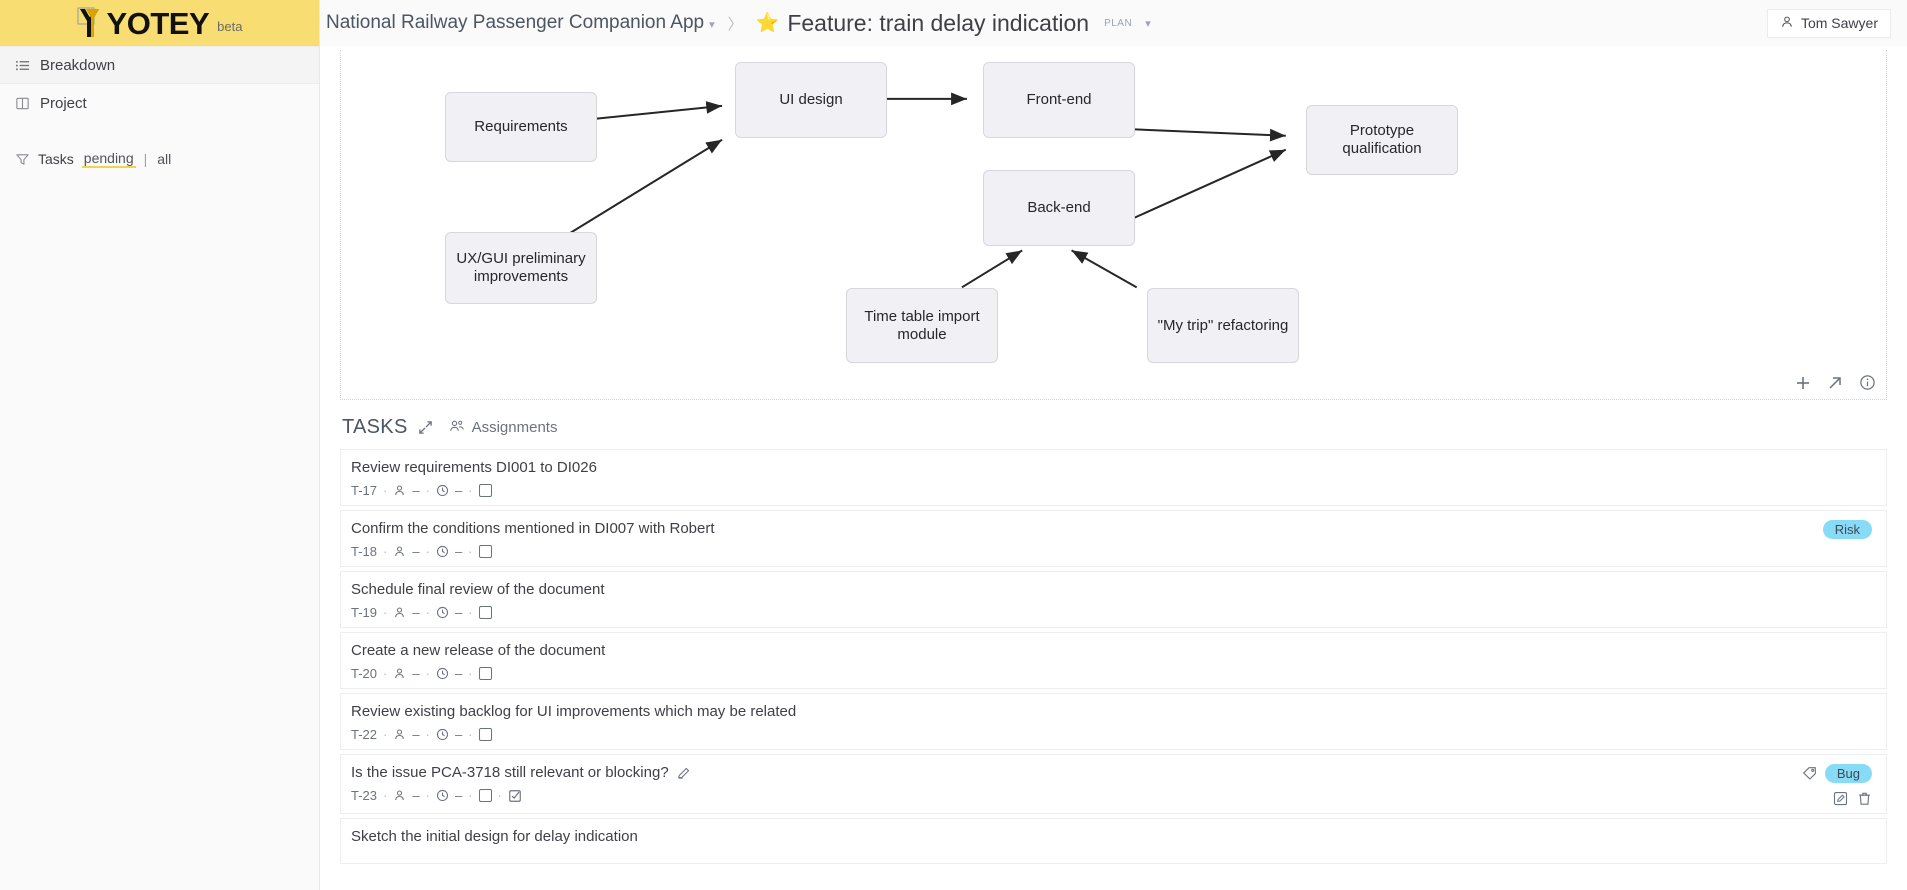 The image size is (1907, 890). I want to click on diagram-node-ui-design: UI design, so click(811, 100).